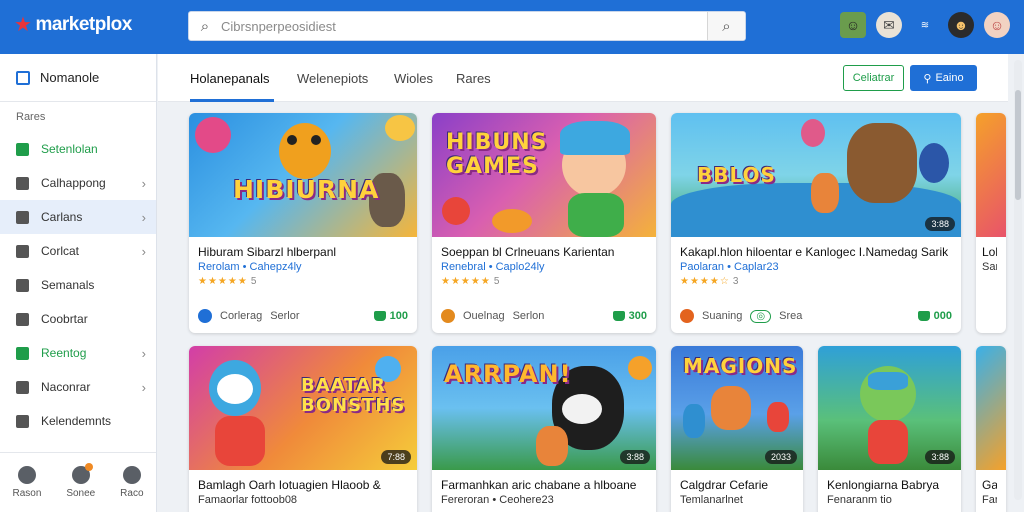 The image size is (1024, 512). Describe the element at coordinates (78, 251) in the screenshot. I see `sidebar-item-4: Corlcat ›` at that location.